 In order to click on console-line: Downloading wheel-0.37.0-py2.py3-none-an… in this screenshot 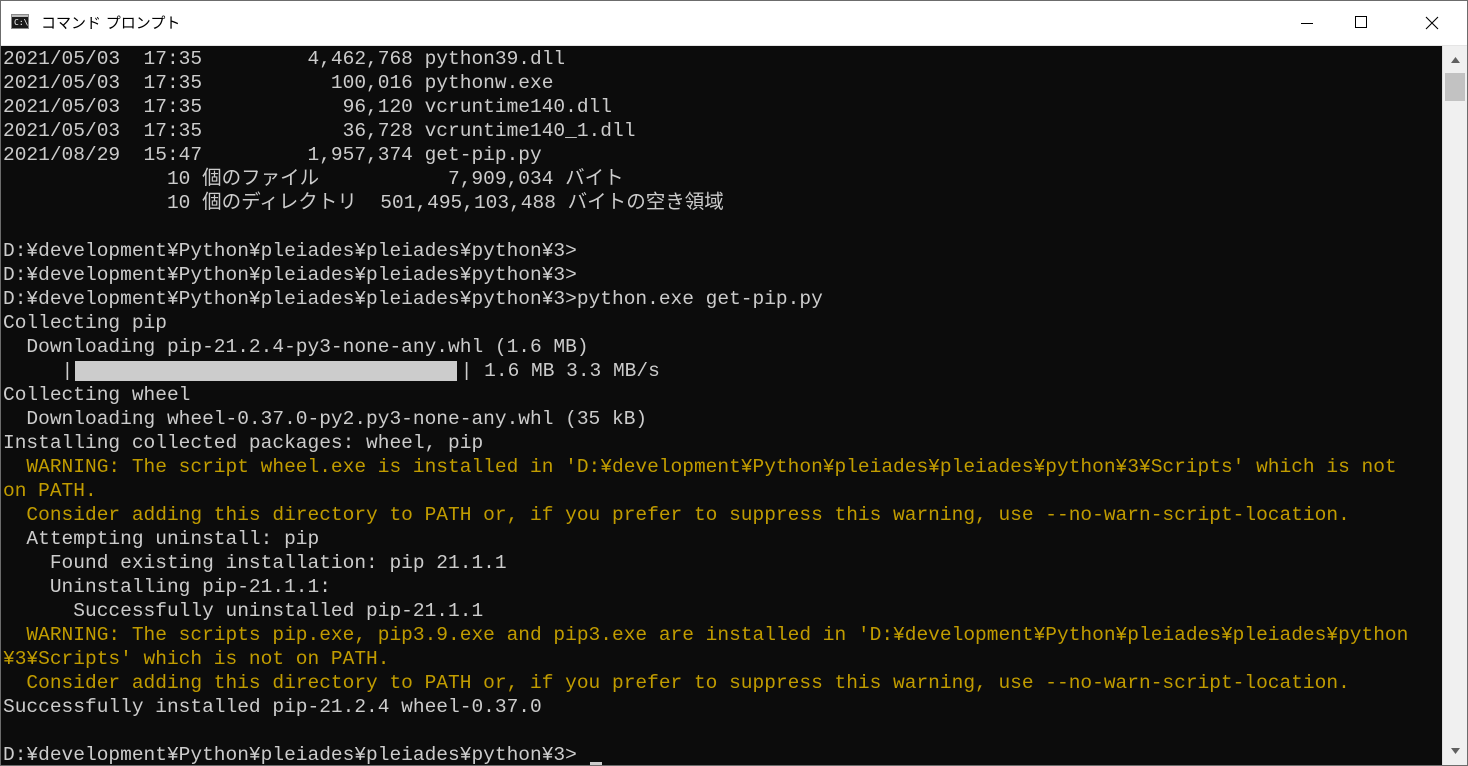, I will do `click(325, 419)`.